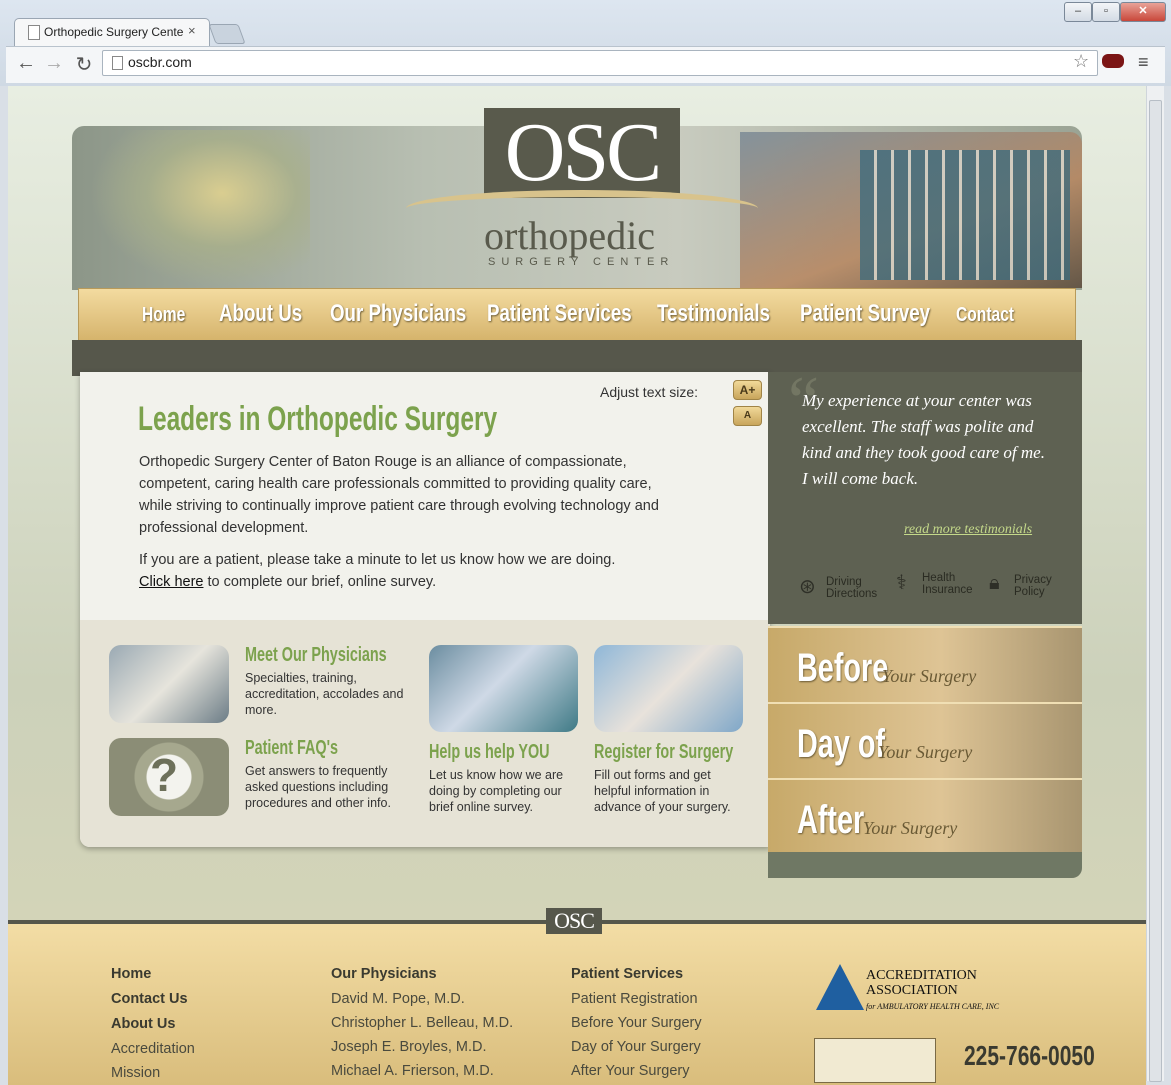  What do you see at coordinates (627, 974) in the screenshot?
I see `footer-heading-services: Patient Services` at bounding box center [627, 974].